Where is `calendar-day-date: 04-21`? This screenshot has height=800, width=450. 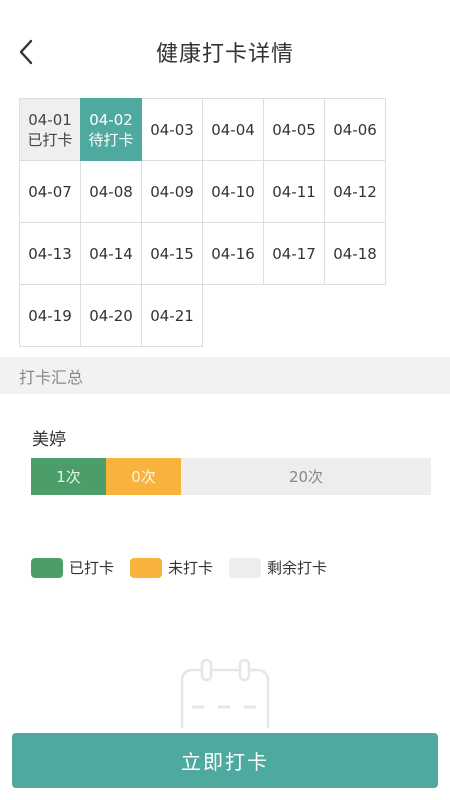
calendar-day-date: 04-21 is located at coordinates (172, 315).